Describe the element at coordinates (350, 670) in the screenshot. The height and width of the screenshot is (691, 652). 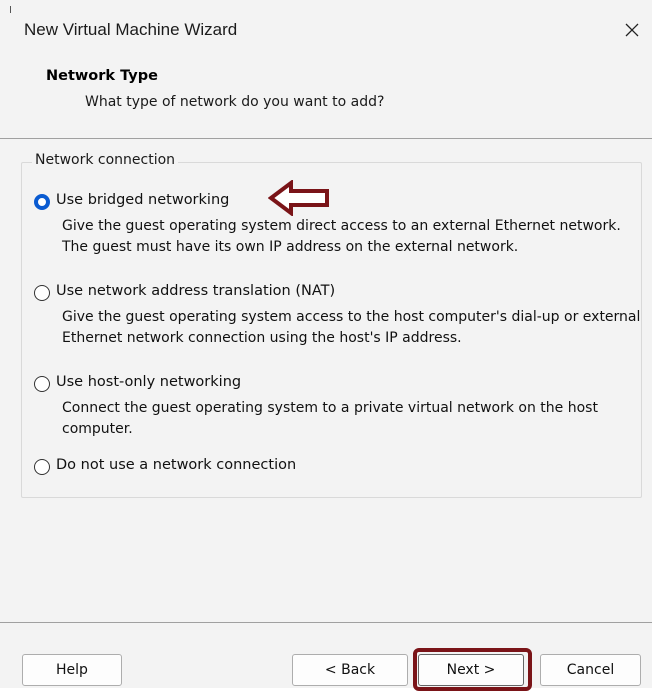
I see `back-button: < Back` at that location.